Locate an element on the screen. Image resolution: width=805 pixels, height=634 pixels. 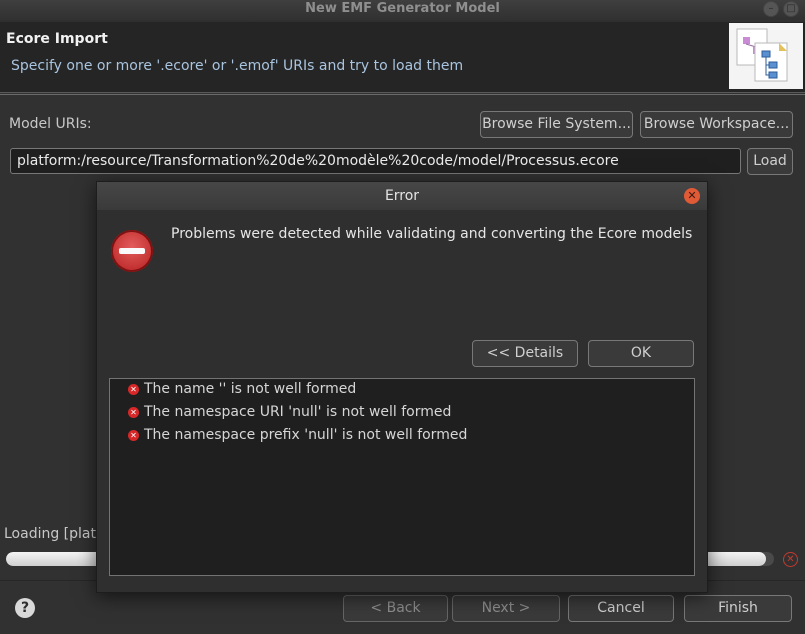
model-uris-label: Model URIs: is located at coordinates (50, 124).